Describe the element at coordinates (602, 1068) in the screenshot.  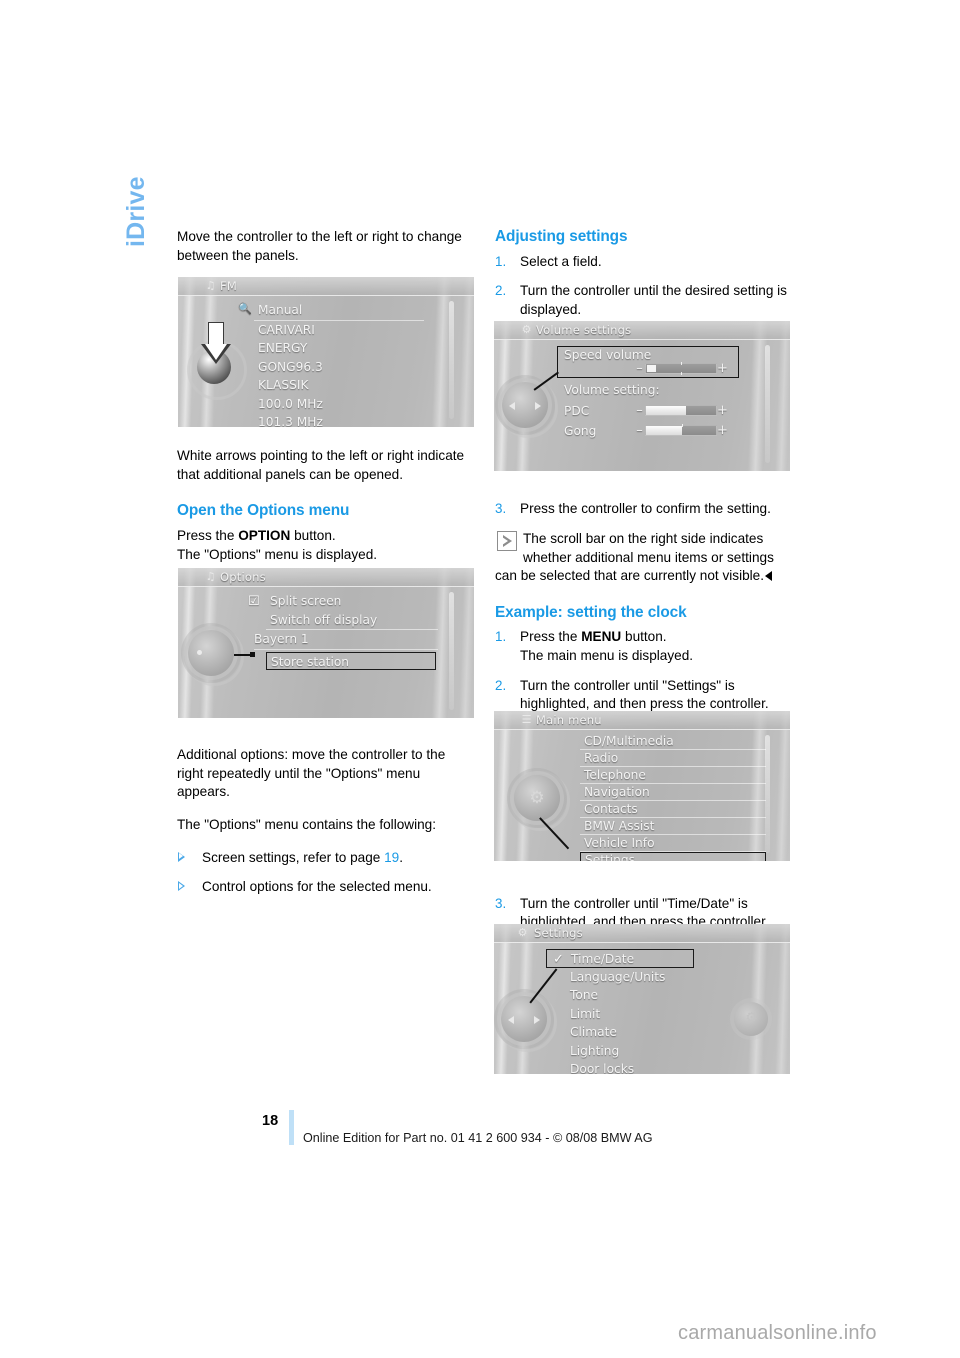
I see `list-item-label: Door locks` at that location.